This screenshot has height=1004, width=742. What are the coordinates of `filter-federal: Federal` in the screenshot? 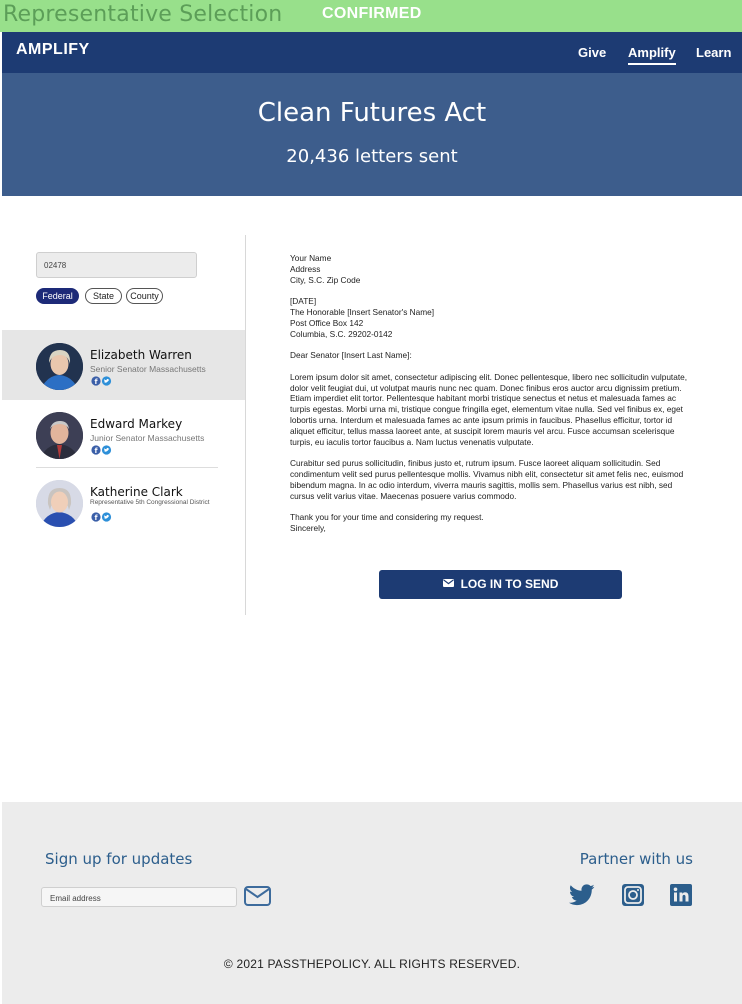 It's located at (57, 296).